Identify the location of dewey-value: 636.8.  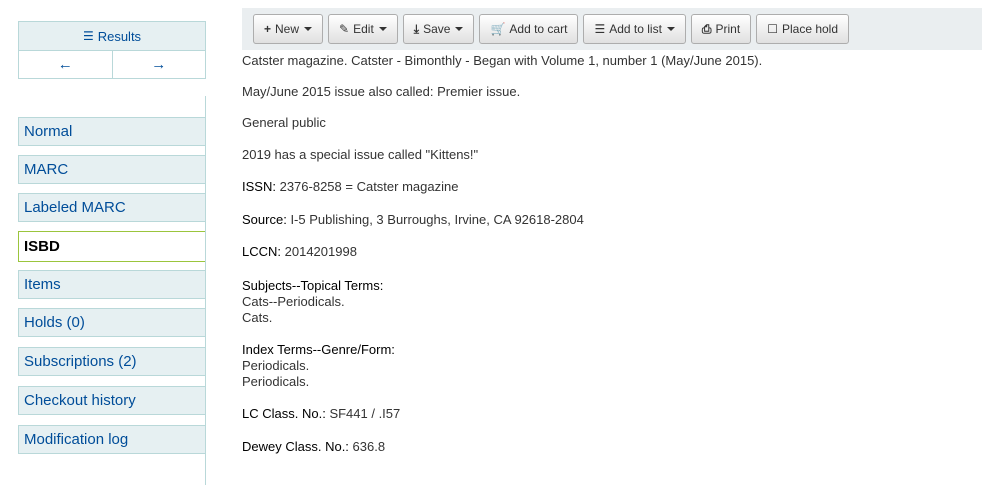
(369, 446).